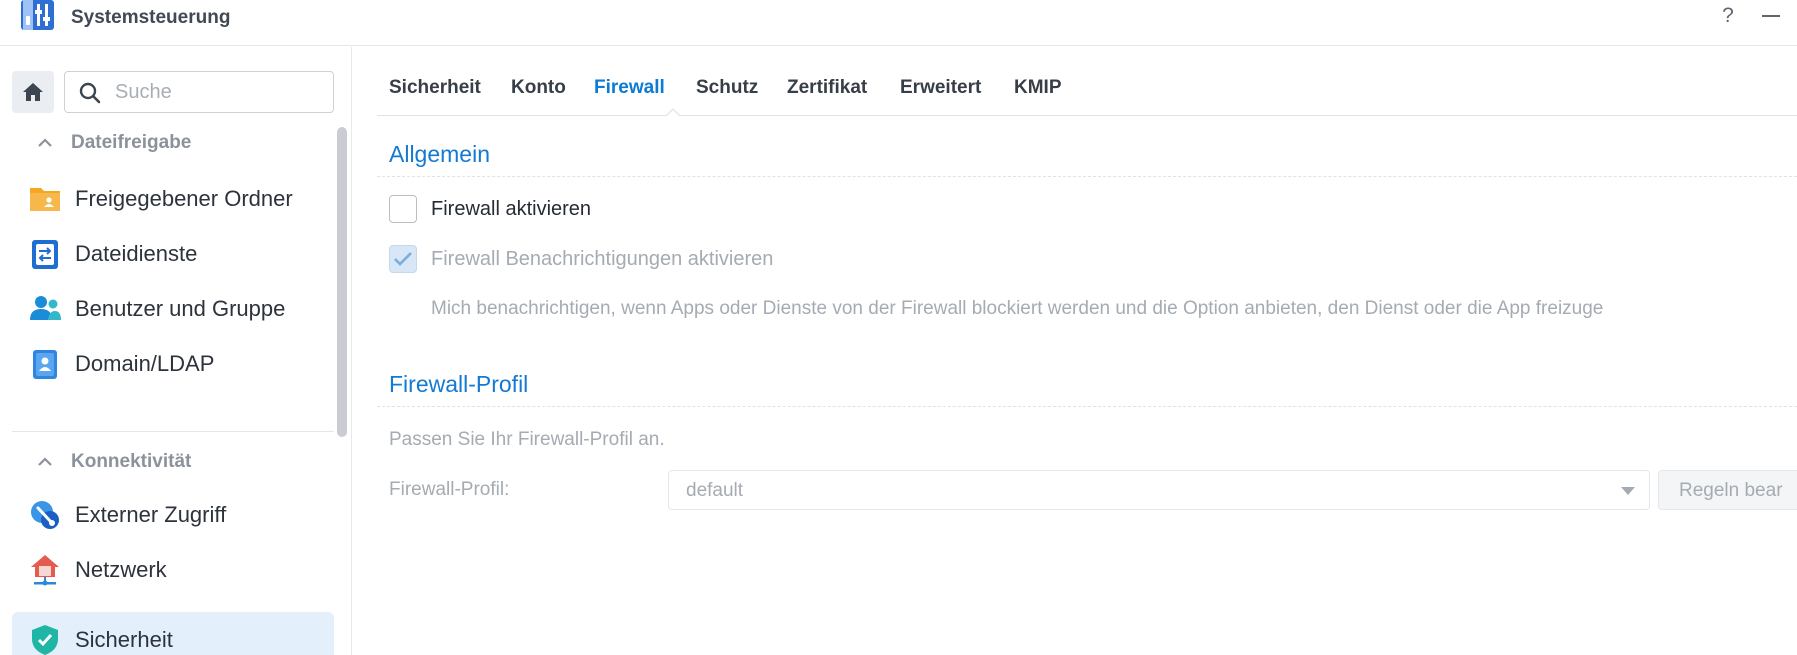 The image size is (1797, 655). What do you see at coordinates (1038, 88) in the screenshot?
I see `tab-kmip: KMIP` at bounding box center [1038, 88].